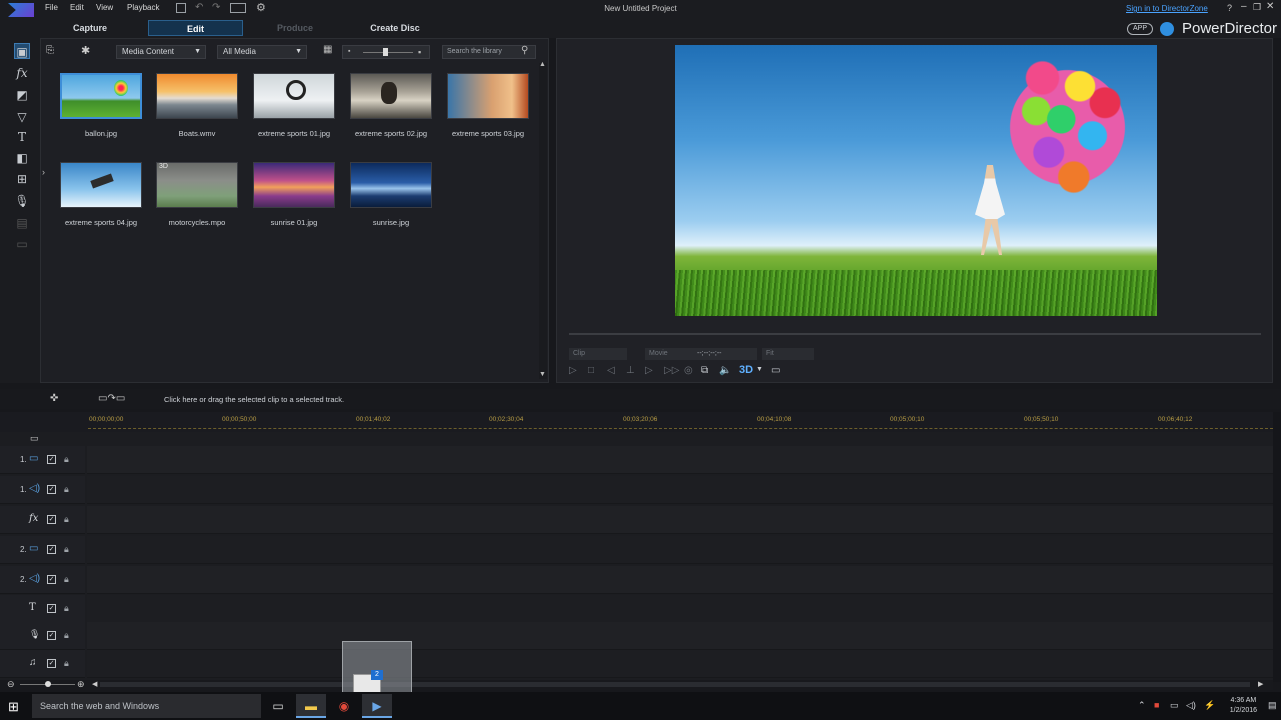 This screenshot has width=1281, height=720. What do you see at coordinates (725, 354) in the screenshot?
I see `timecode-field: --;--;--;--` at bounding box center [725, 354].